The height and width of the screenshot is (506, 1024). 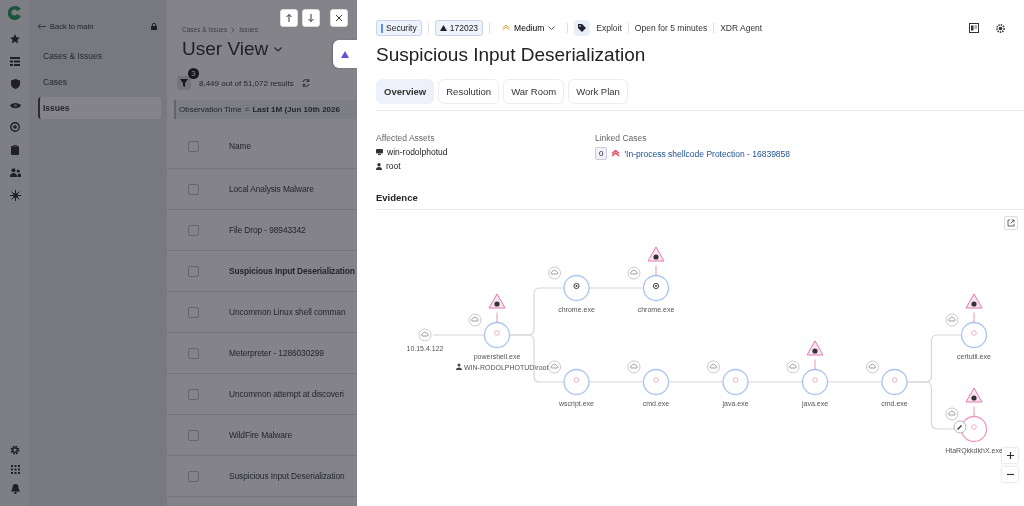 I want to click on clipboard-icon, so click(x=15, y=150).